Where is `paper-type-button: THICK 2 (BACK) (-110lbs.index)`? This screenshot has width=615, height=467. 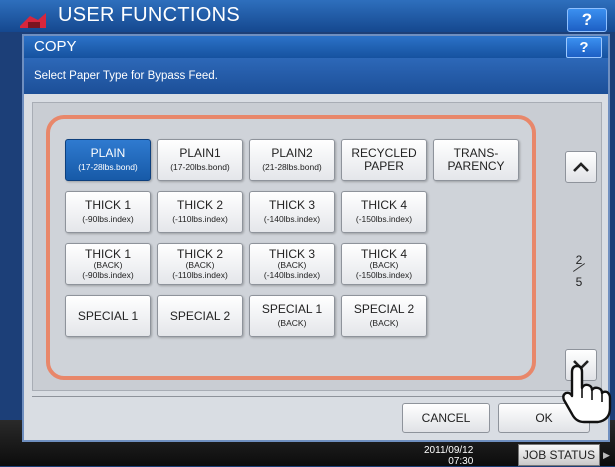
paper-type-button: THICK 2 (BACK) (-110lbs.index) is located at coordinates (200, 264).